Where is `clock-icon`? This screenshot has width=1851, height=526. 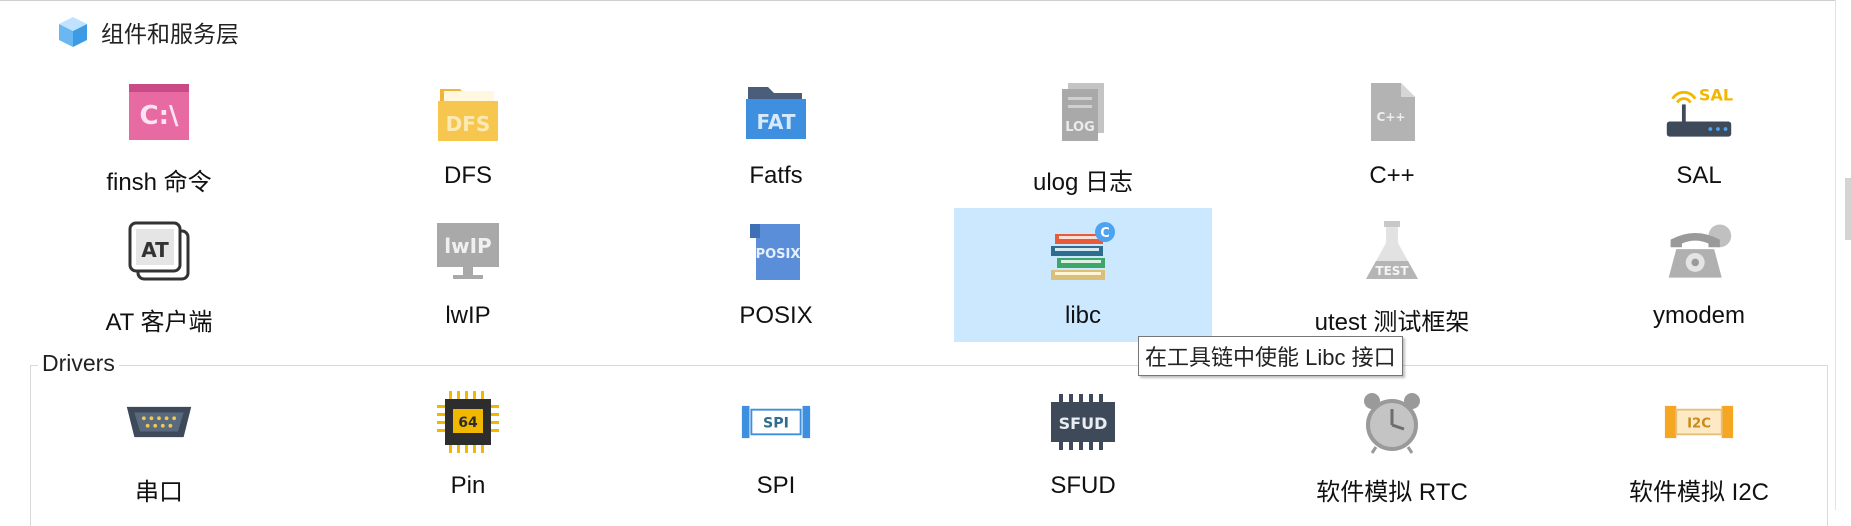 clock-icon is located at coordinates (1392, 423).